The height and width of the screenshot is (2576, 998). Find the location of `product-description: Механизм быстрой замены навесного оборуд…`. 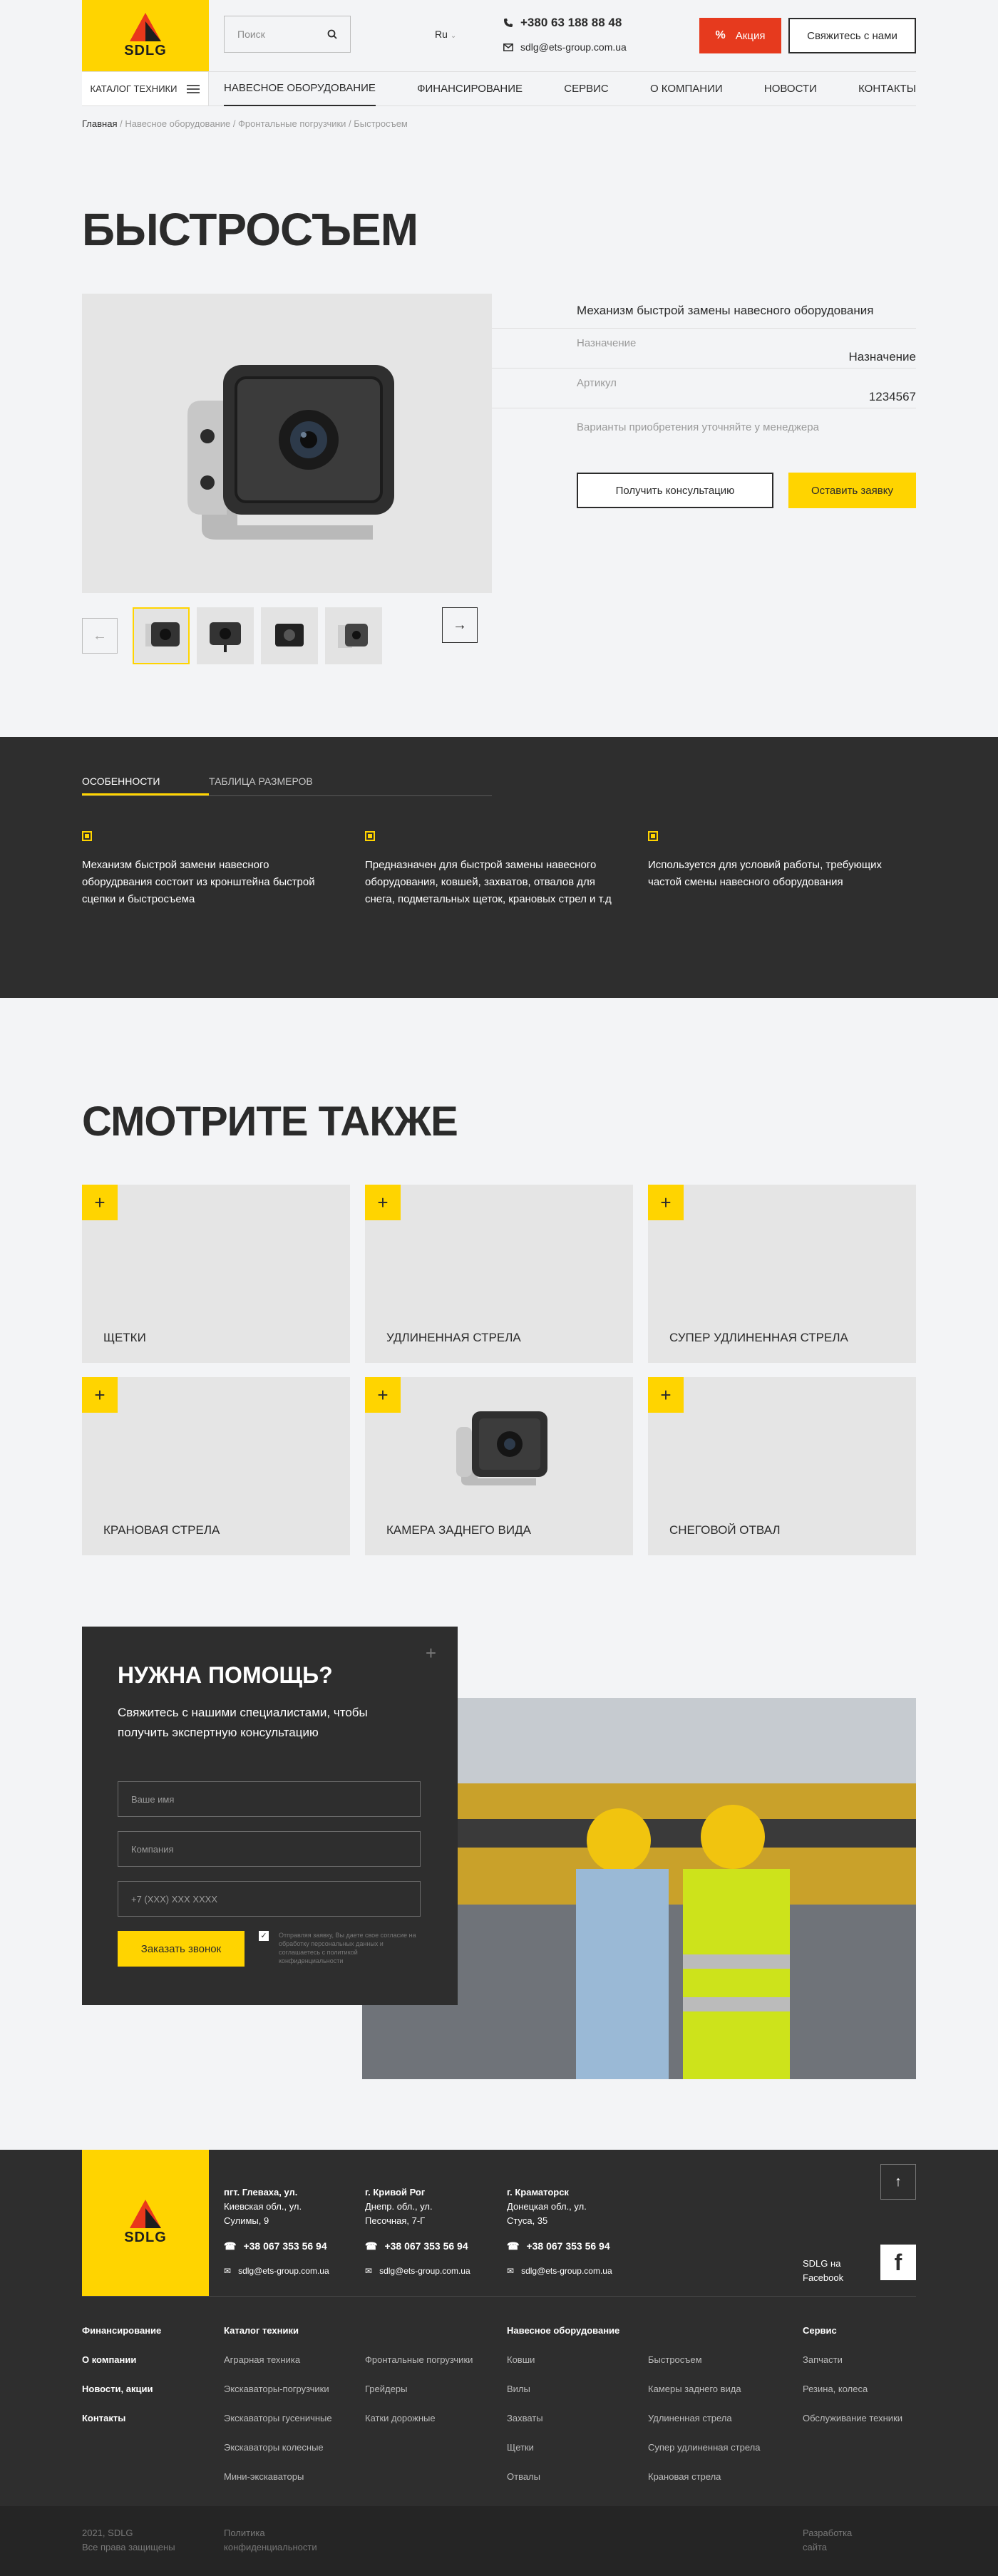

product-description: Механизм быстрой замены навесного оборуд… is located at coordinates (704, 311).